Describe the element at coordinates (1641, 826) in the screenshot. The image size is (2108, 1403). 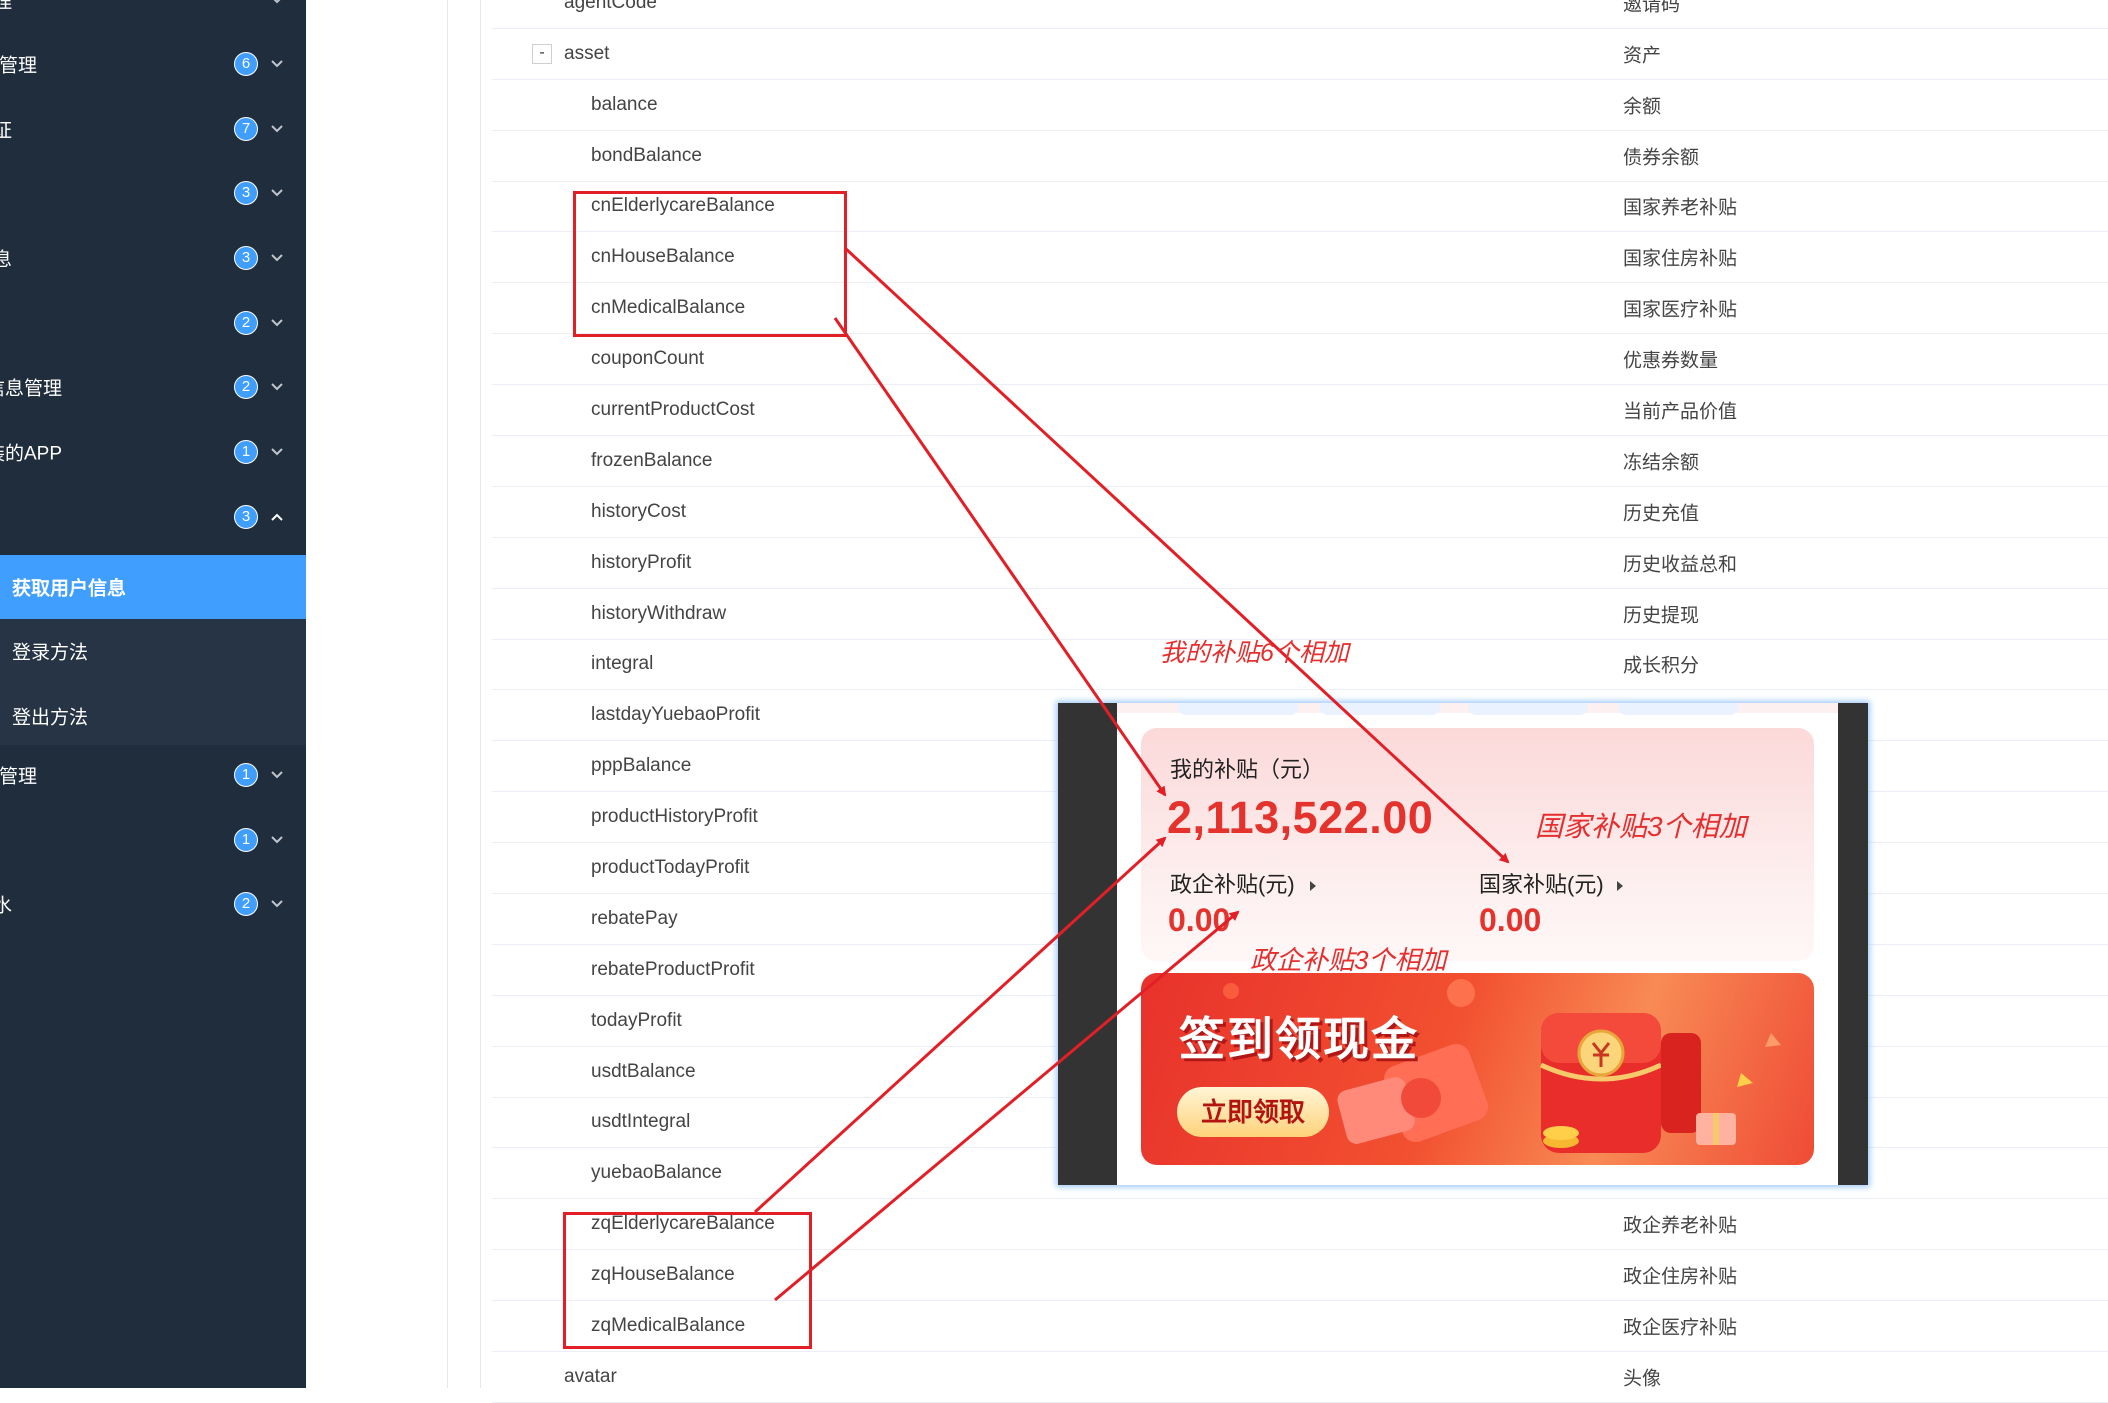
I see `annotation-national-subsidy: 国家补贴3个相加` at that location.